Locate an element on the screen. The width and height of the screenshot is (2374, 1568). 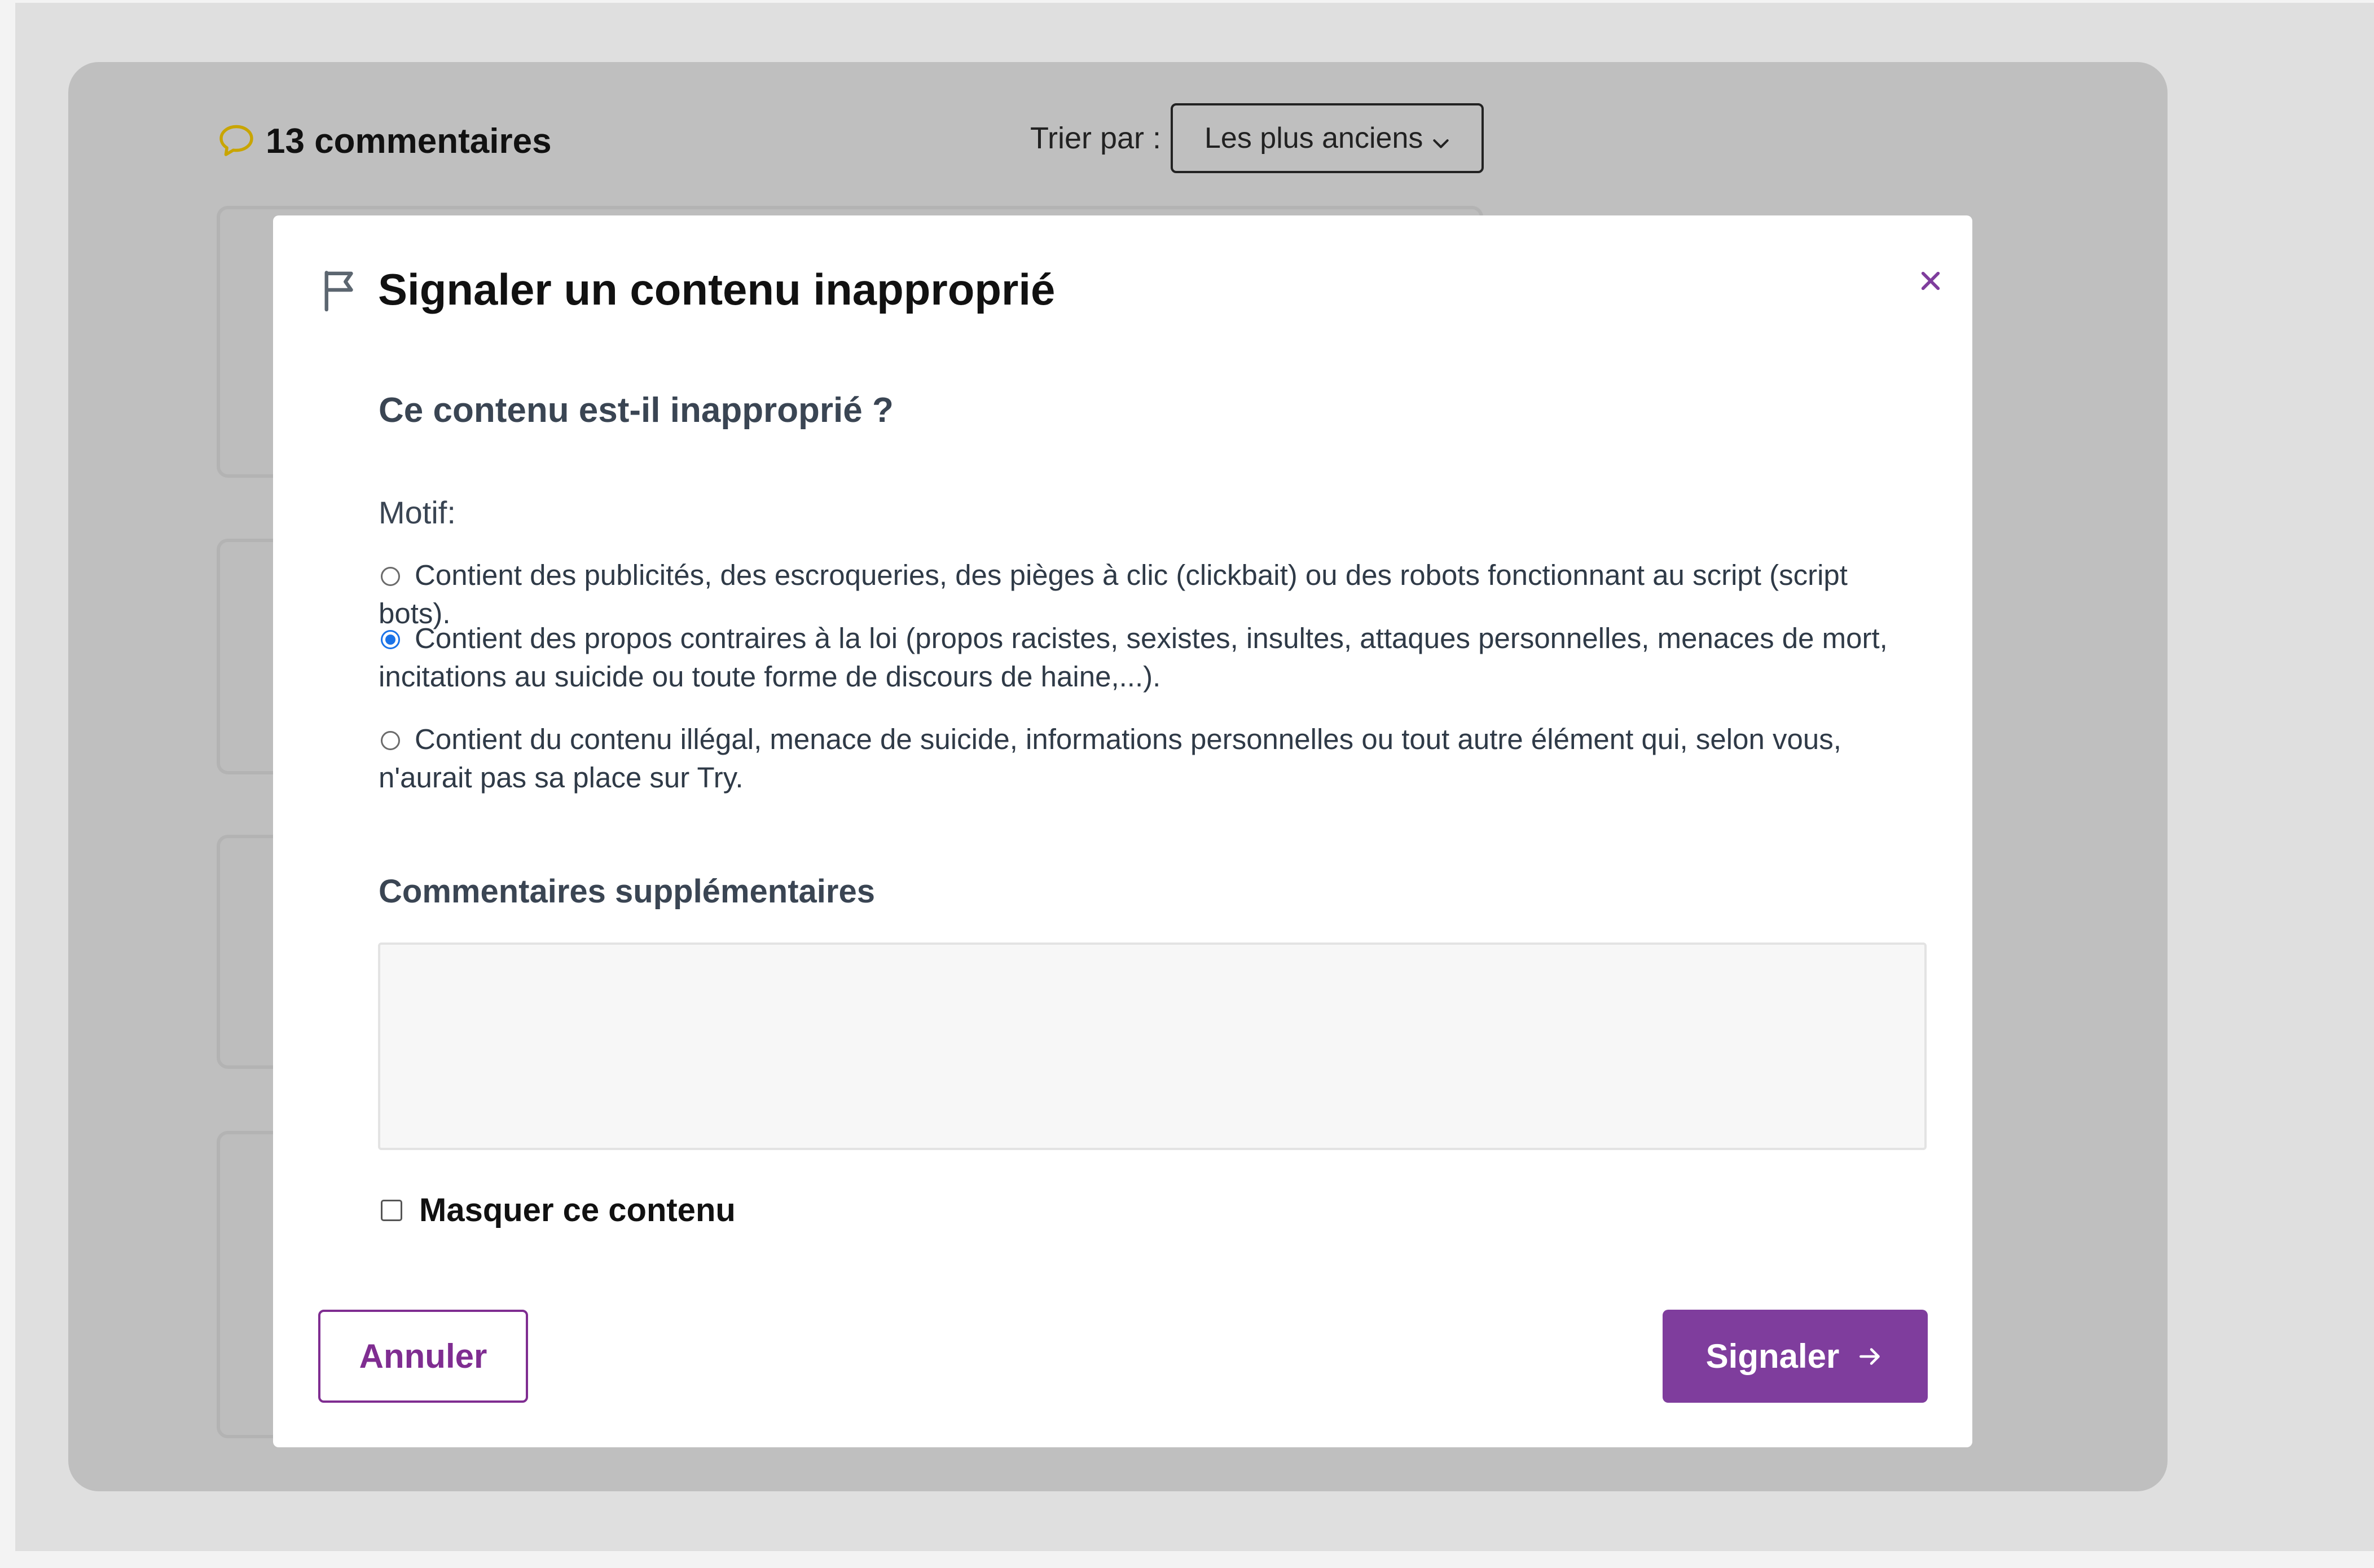
report-submit-label: Signaler is located at coordinates (1772, 1356).